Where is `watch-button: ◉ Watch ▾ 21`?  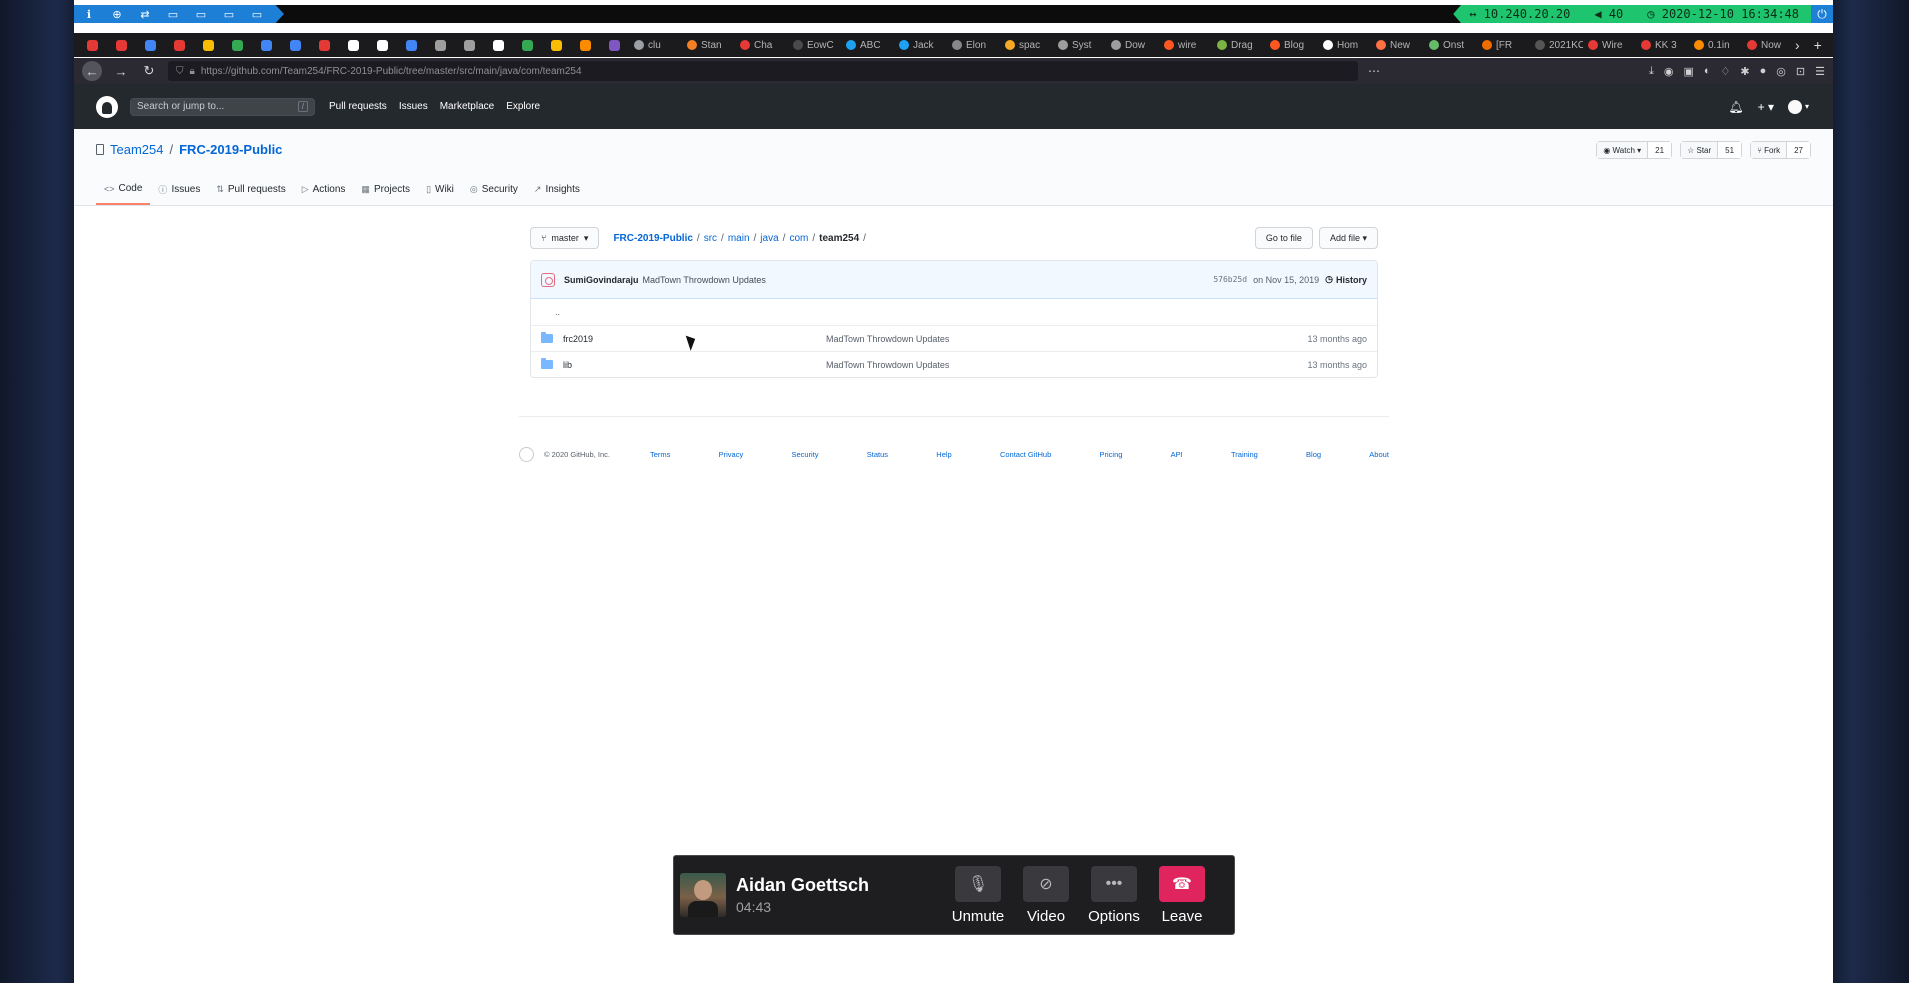 watch-button: ◉ Watch ▾ 21 is located at coordinates (1634, 150).